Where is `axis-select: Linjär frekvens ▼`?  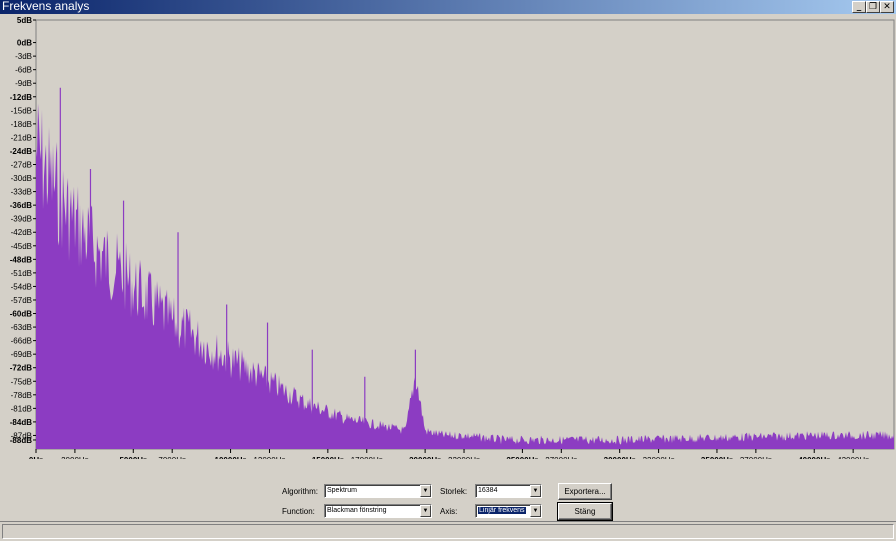 axis-select: Linjär frekvens ▼ is located at coordinates (508, 511).